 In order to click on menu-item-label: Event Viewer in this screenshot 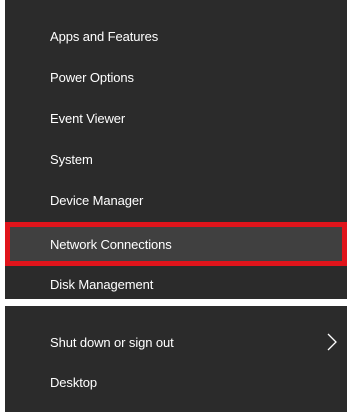, I will do `click(88, 118)`.